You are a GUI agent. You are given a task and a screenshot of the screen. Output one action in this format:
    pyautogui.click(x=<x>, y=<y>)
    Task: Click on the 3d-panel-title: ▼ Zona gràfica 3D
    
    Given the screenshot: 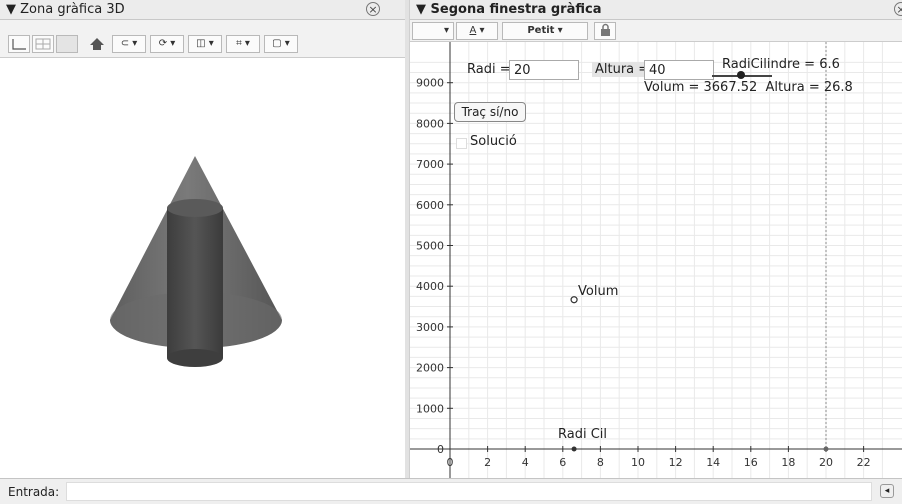 What is the action you would take?
    pyautogui.click(x=65, y=9)
    